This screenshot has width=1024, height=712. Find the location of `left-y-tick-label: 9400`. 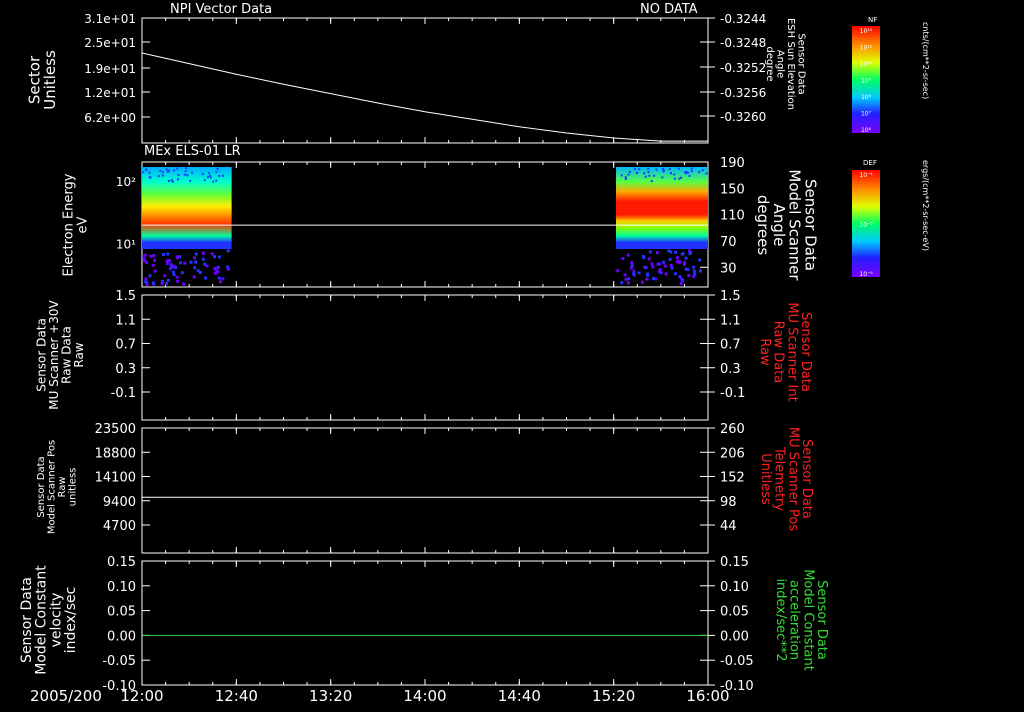

left-y-tick-label: 9400 is located at coordinates (119, 502).